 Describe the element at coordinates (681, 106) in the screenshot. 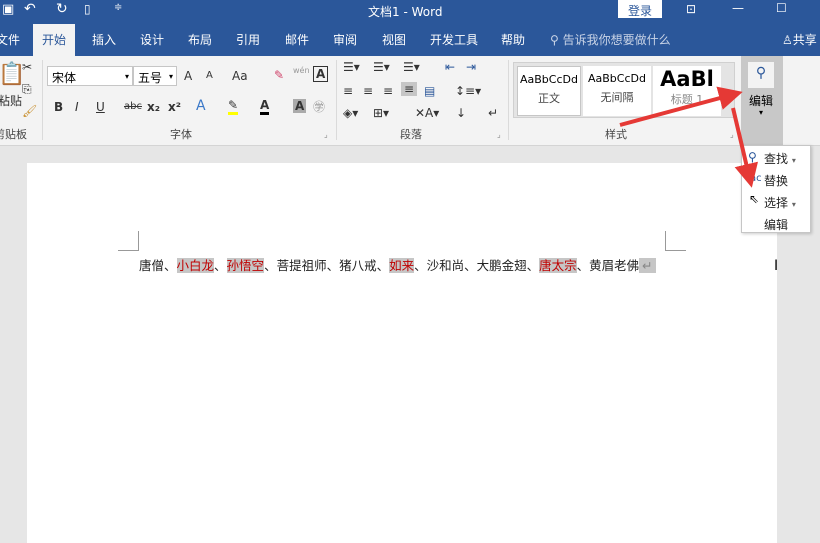

I see `arrow-to-editing` at that location.